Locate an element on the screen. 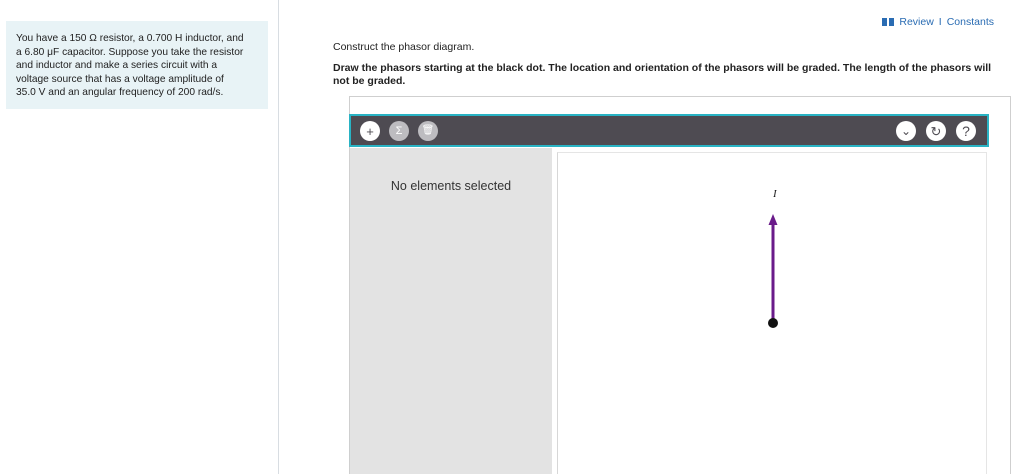 This screenshot has height=475, width=1024. chevron-down-icon: ⌄ is located at coordinates (906, 131).